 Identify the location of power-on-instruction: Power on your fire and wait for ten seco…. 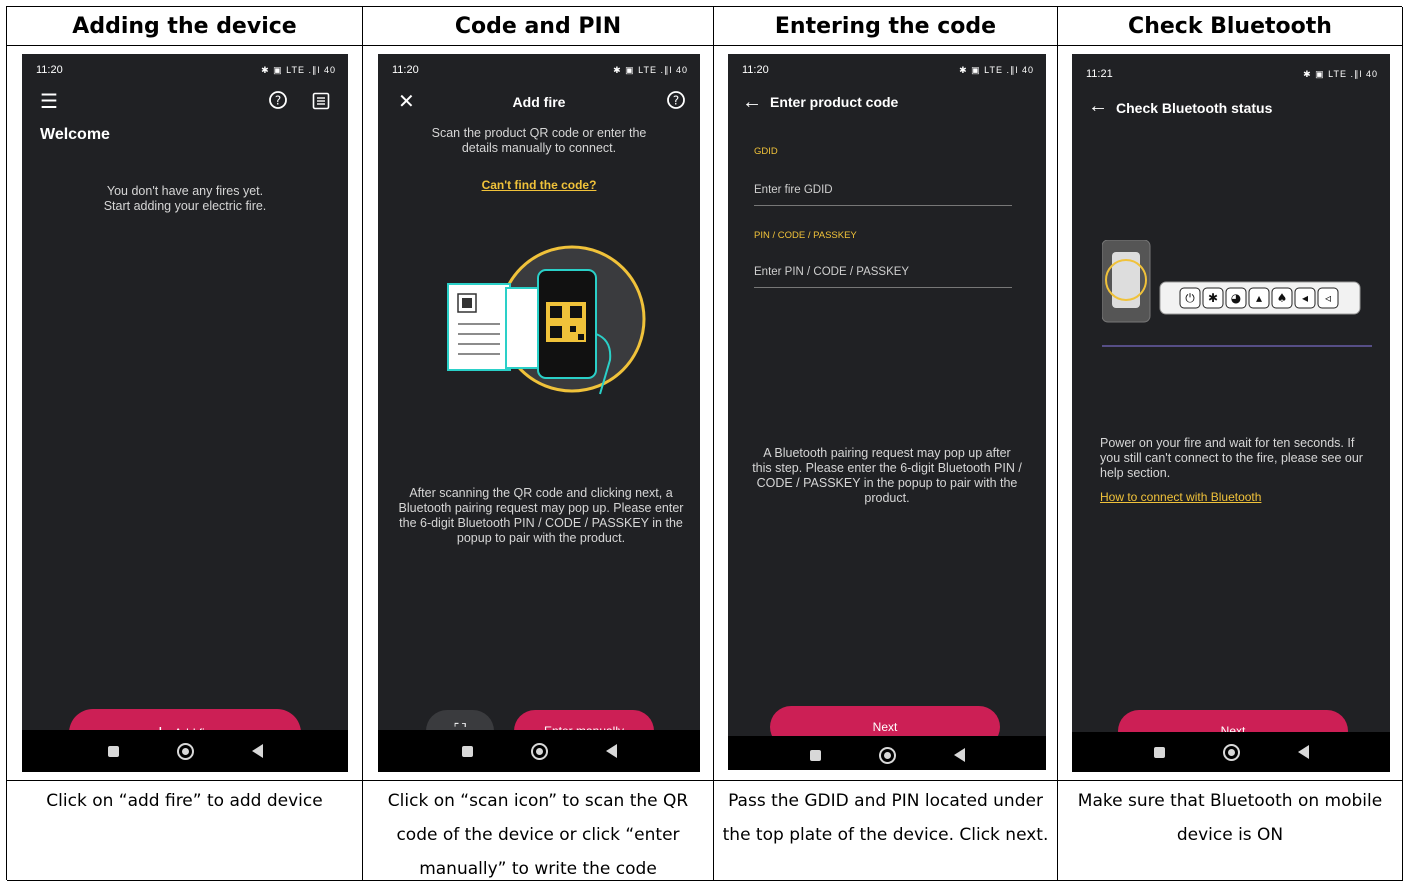
(1231, 458).